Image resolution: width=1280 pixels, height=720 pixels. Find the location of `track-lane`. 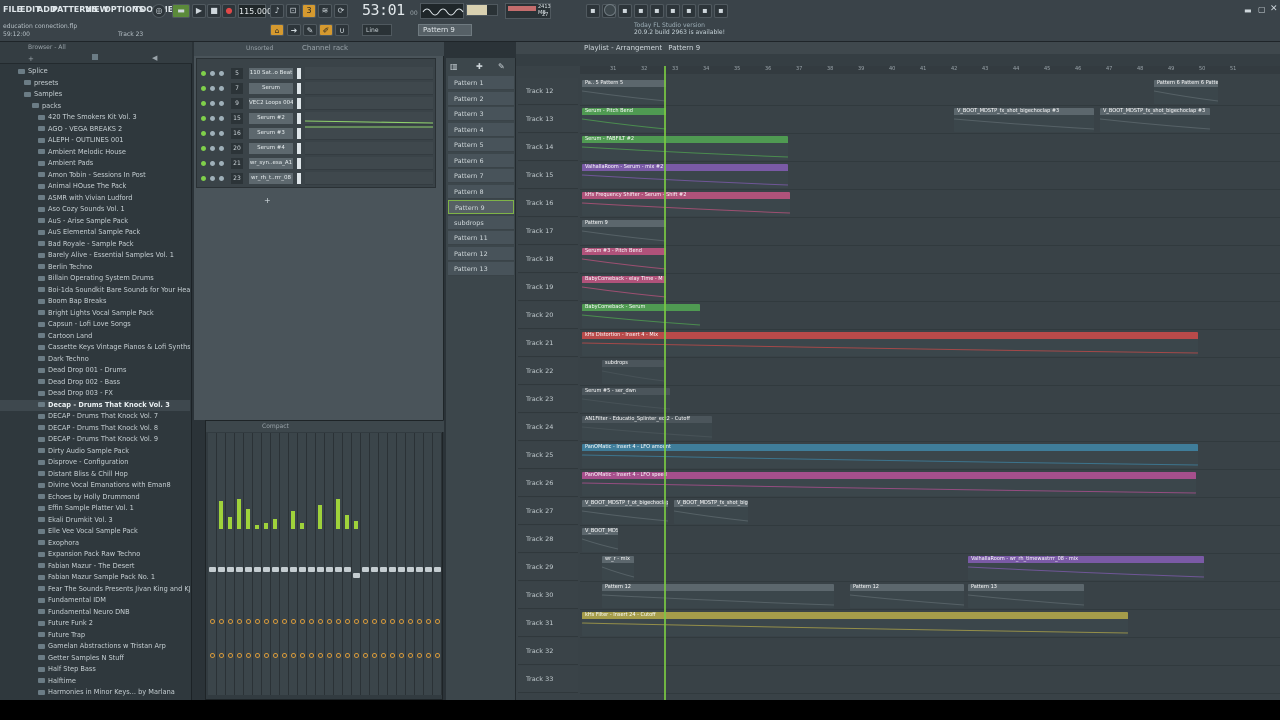

track-lane is located at coordinates (930, 680).